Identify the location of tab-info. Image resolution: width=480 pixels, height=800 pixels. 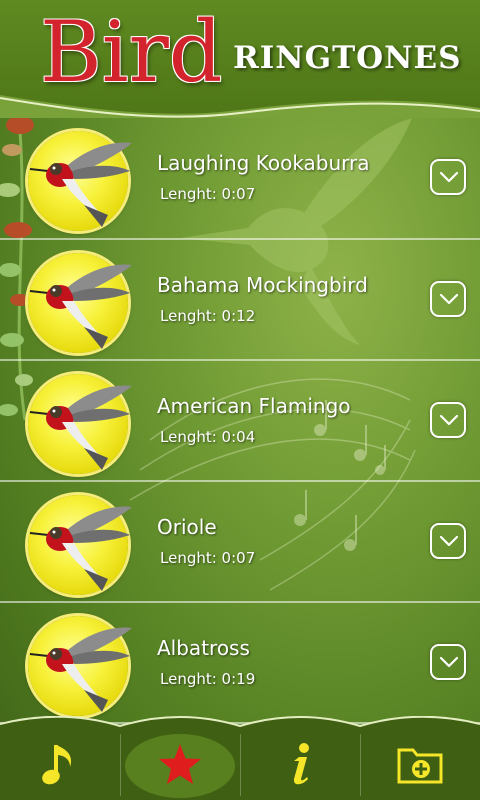
(300, 764).